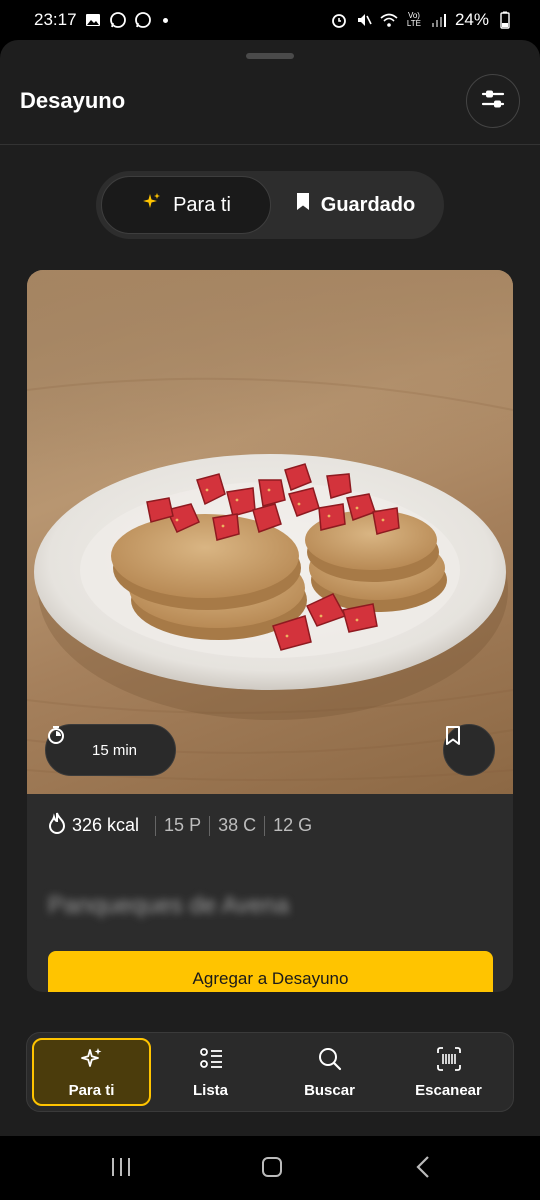 This screenshot has width=540, height=1200. I want to click on bottom-nav: Para ti Lista Buscar Escanear, so click(270, 1072).